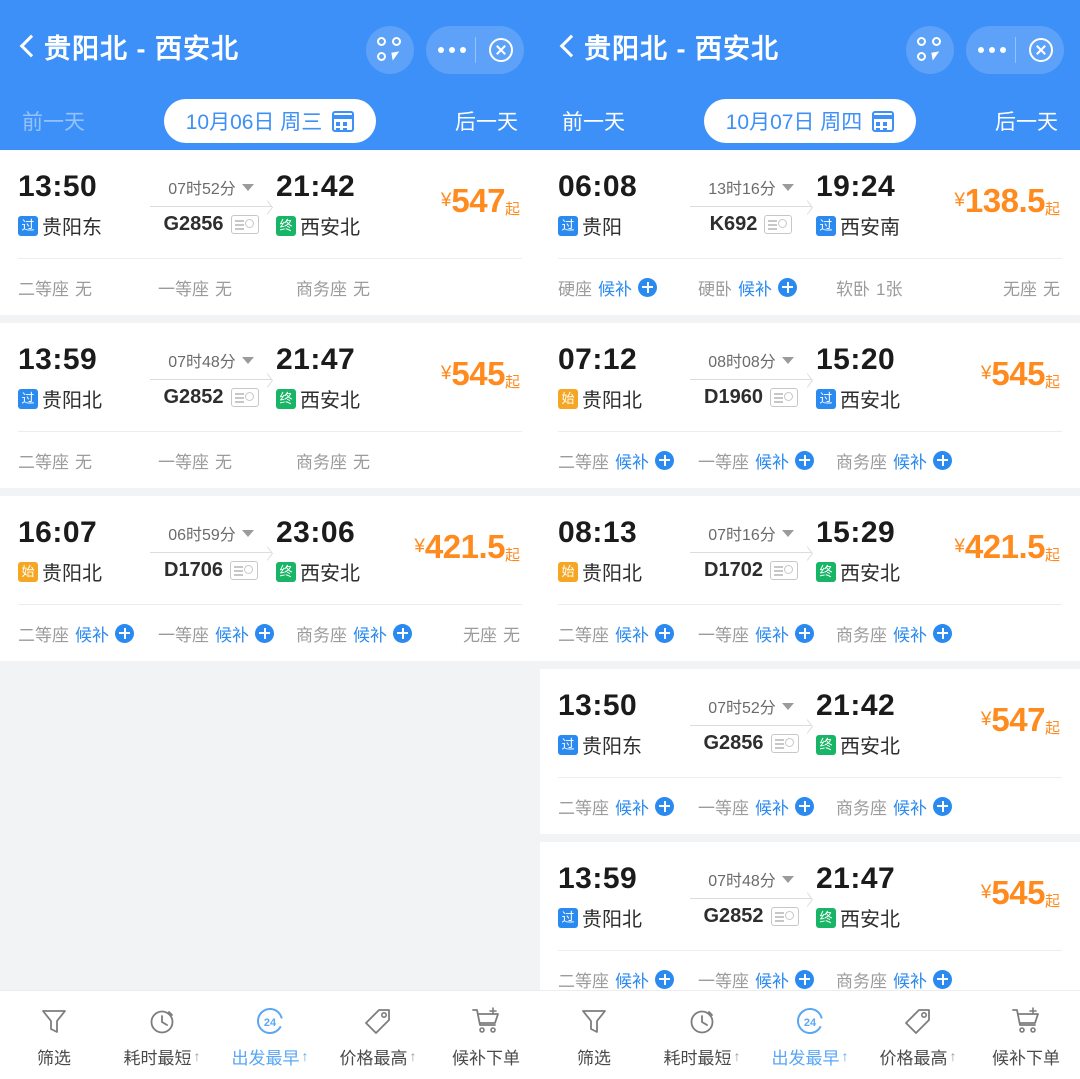  What do you see at coordinates (270, 75) in the screenshot?
I see `header-bar: 贵阳北 - 西安北 前一天 10月06日 周三 后一天` at bounding box center [270, 75].